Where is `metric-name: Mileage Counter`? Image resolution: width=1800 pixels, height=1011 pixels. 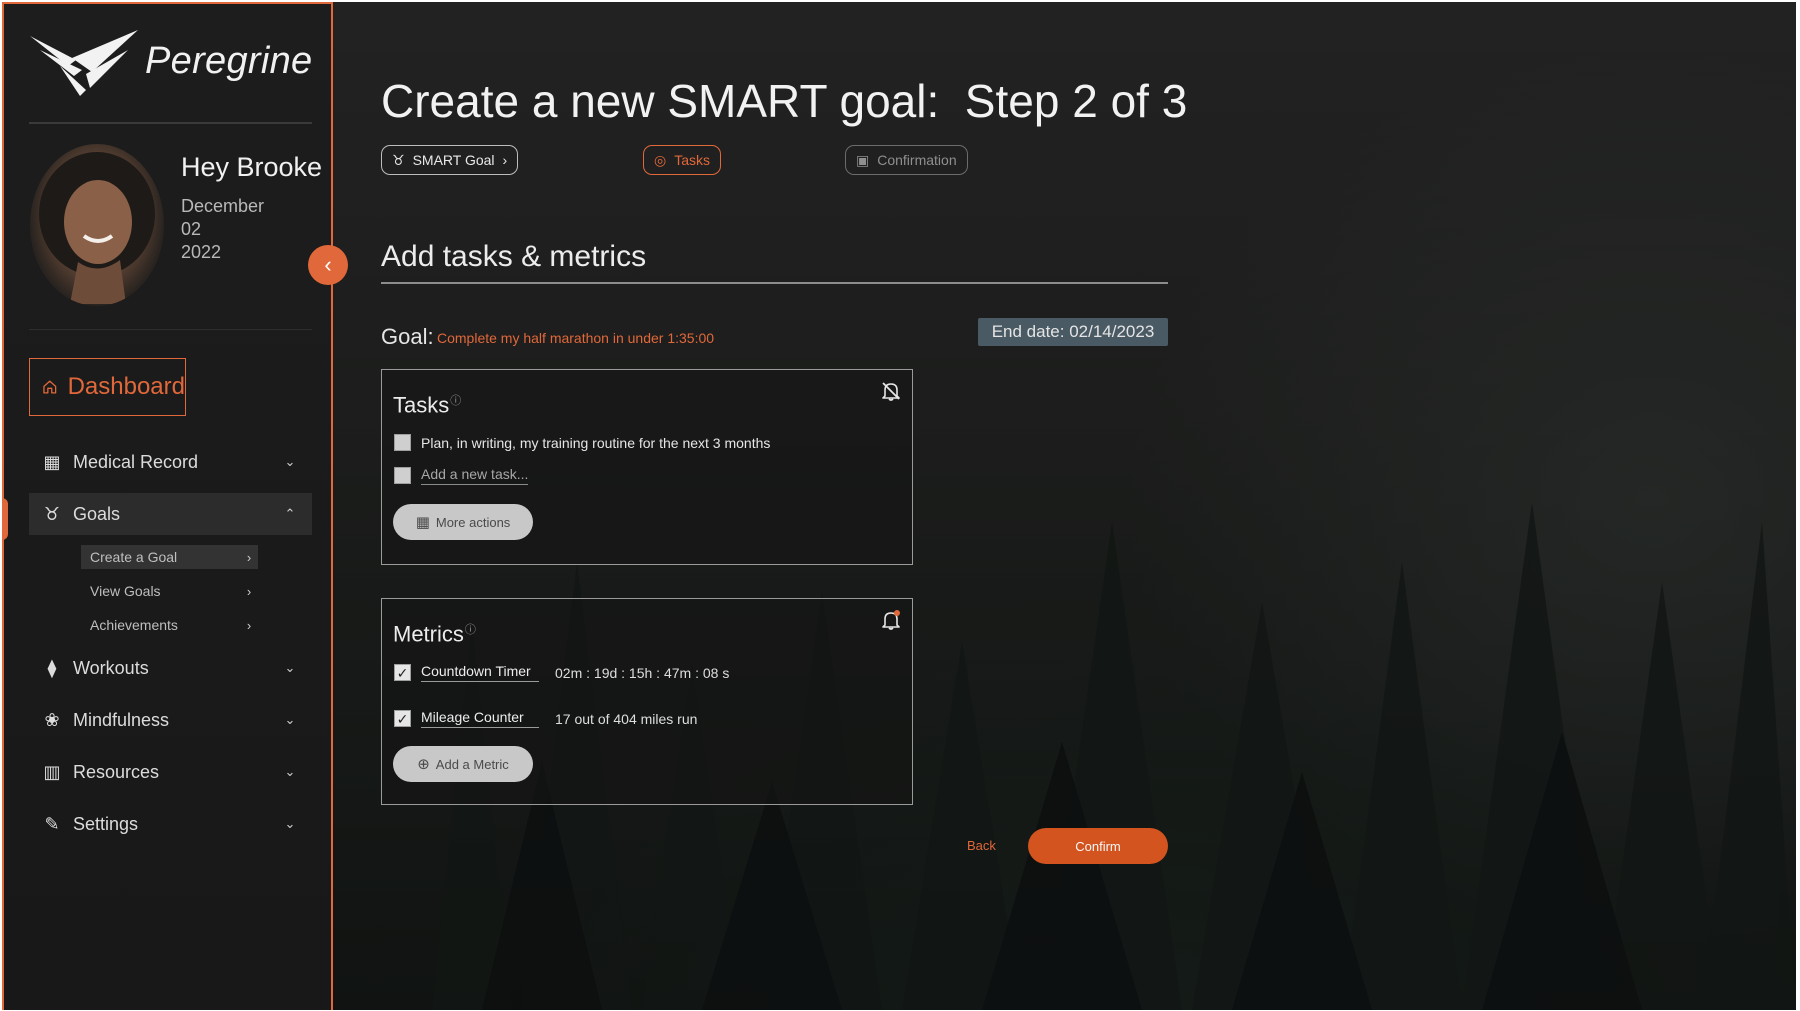
metric-name: Mileage Counter is located at coordinates (480, 718).